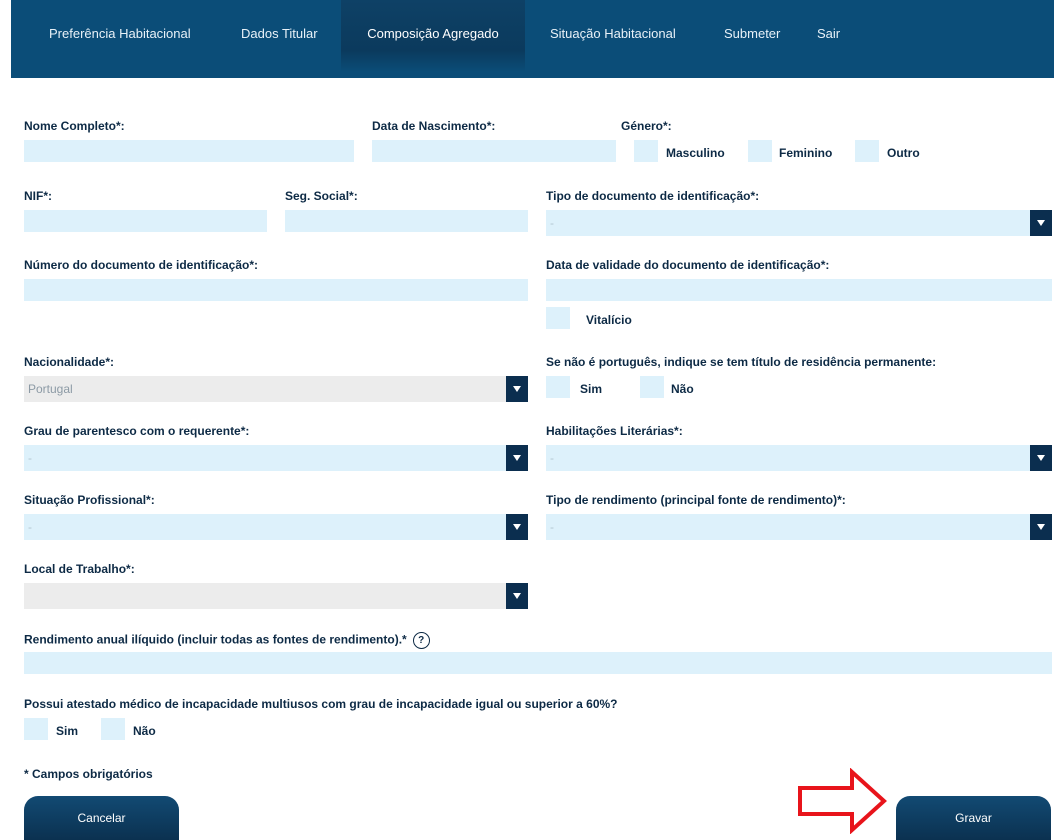 The height and width of the screenshot is (840, 1054). I want to click on nacionalidade-label: Nacionalidade*:, so click(69, 362).